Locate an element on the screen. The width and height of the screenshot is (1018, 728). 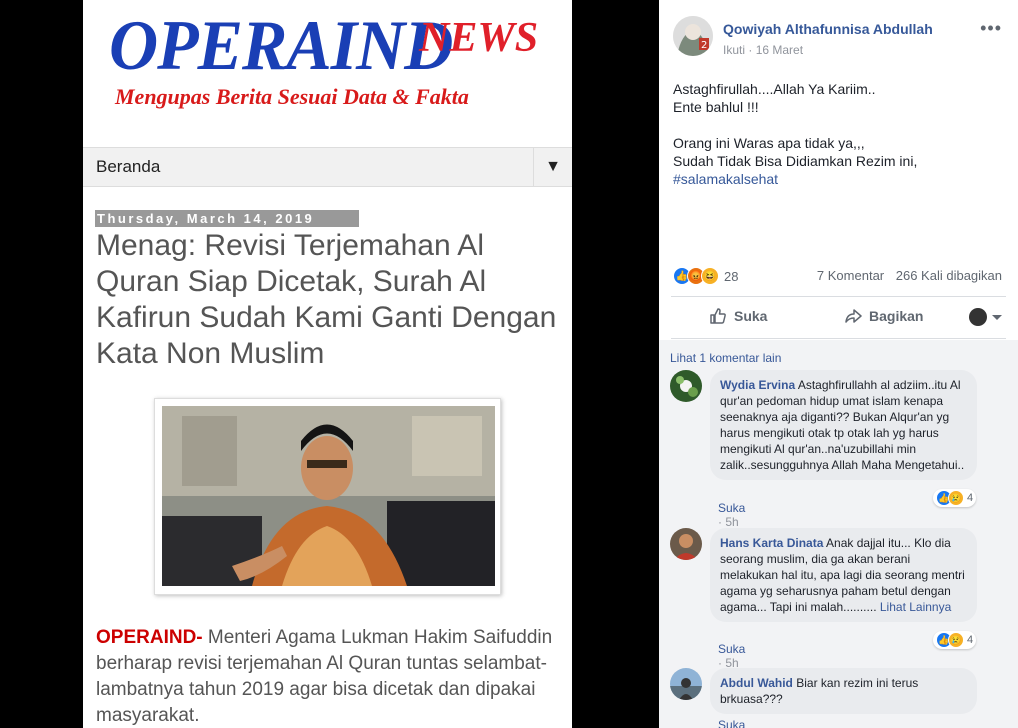
article-photo is located at coordinates (327, 496).